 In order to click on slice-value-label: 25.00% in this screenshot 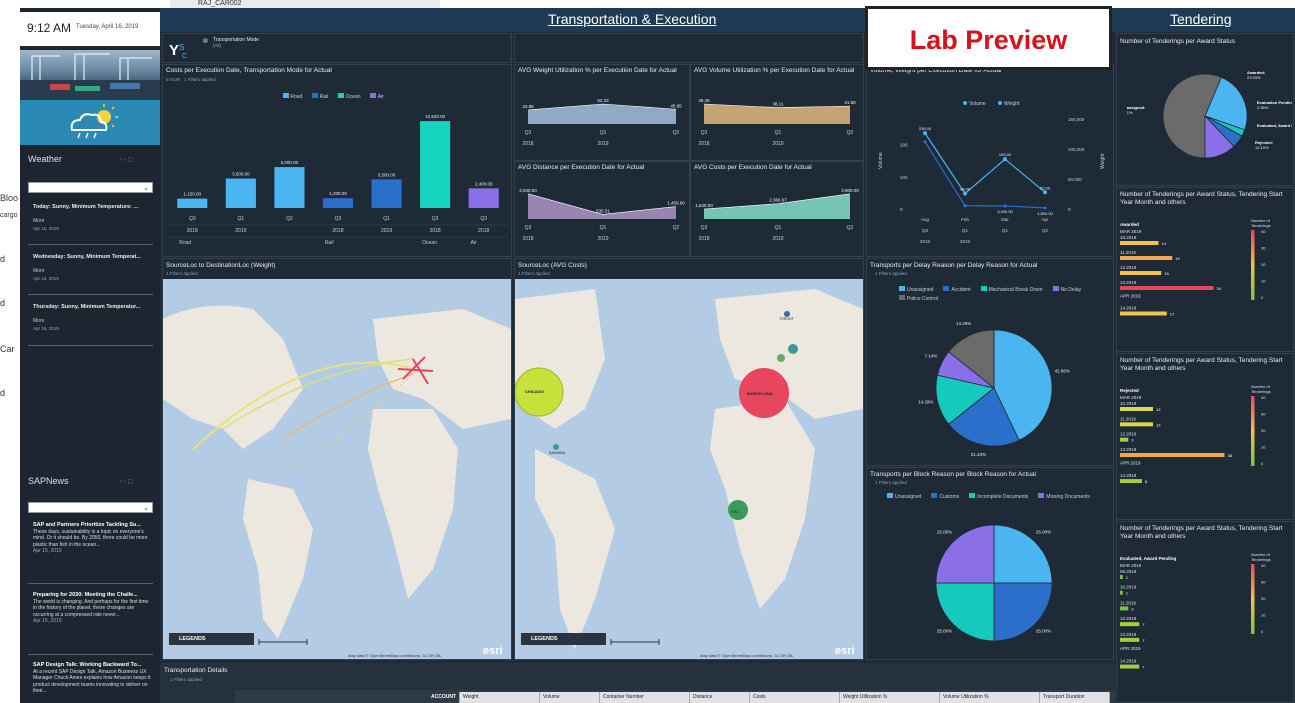, I will do `click(944, 630)`.